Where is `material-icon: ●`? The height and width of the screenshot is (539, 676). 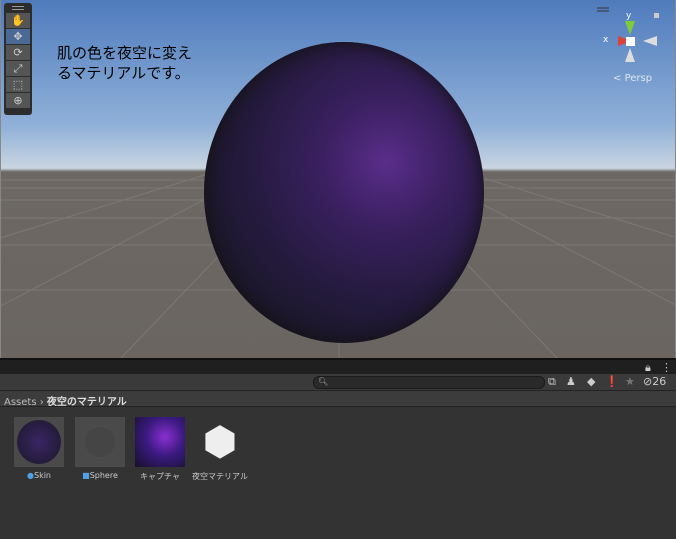
material-icon: ● is located at coordinates (30, 475).